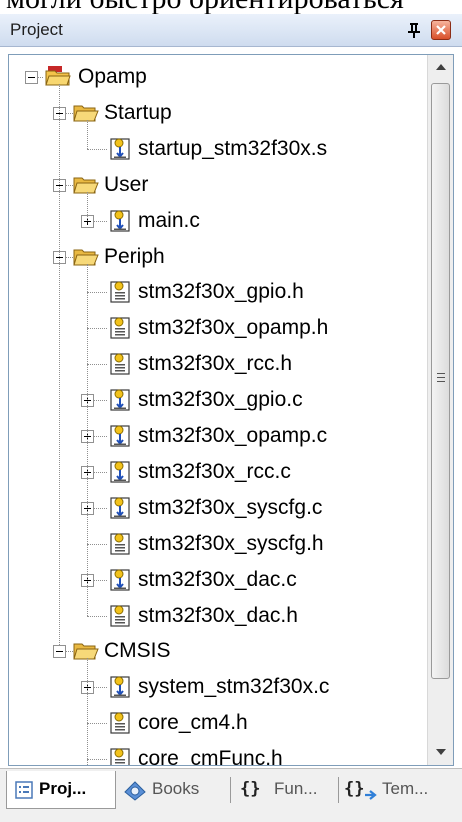 Image resolution: width=462 pixels, height=822 pixels. I want to click on tab-books-label: Books, so click(176, 788).